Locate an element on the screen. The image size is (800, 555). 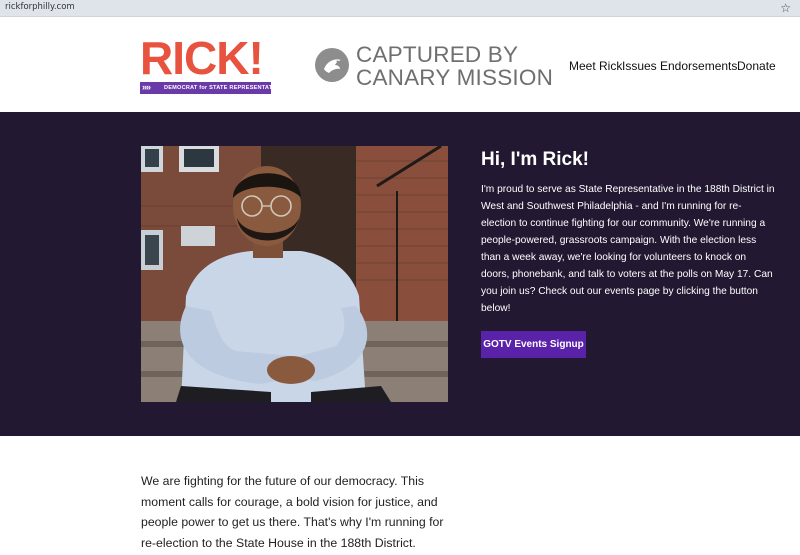
nav-meet-rick: Meet Rick is located at coordinates (595, 66).